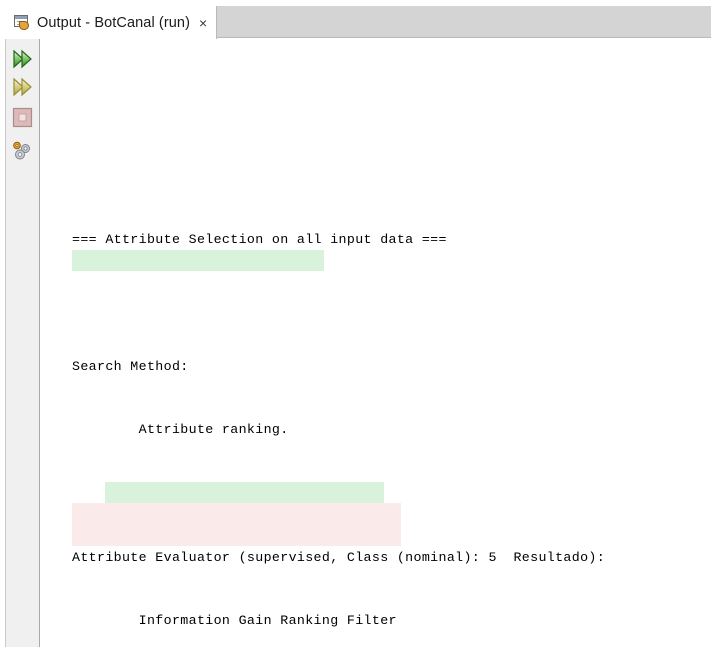 Image resolution: width=711 pixels, height=647 pixels. I want to click on rerun-with-parameters-button, so click(22, 87).